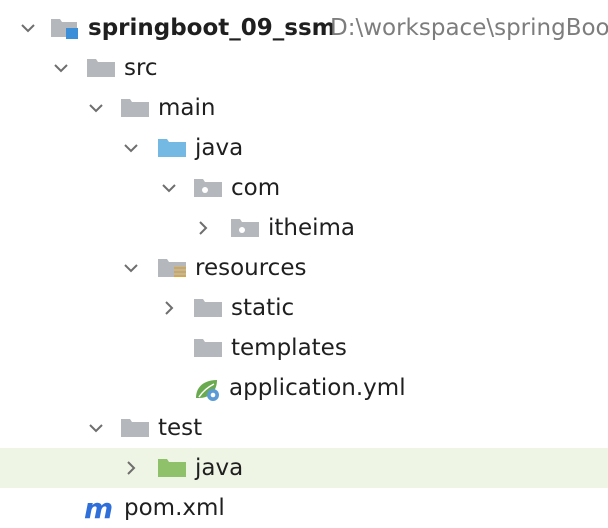 The height and width of the screenshot is (528, 608). Describe the element at coordinates (219, 148) in the screenshot. I see `tree-label-java-main: java` at that location.